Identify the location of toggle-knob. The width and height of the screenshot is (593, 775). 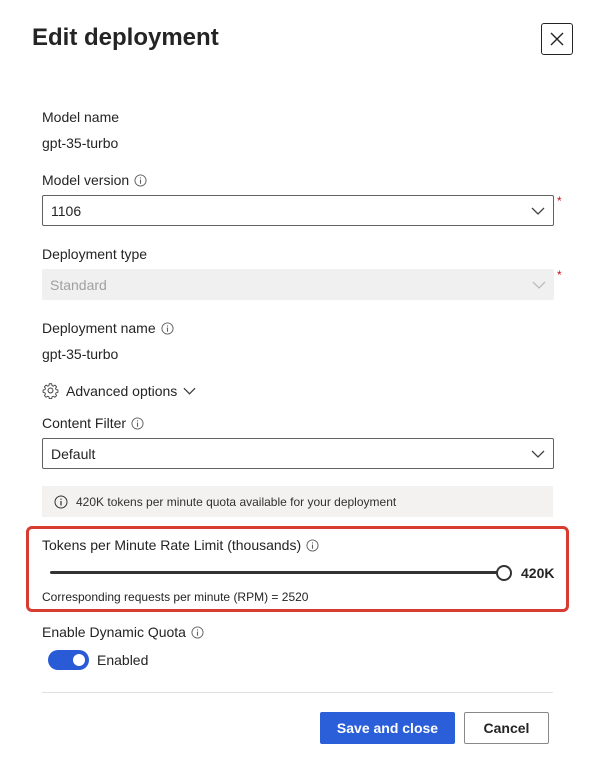
(79, 660).